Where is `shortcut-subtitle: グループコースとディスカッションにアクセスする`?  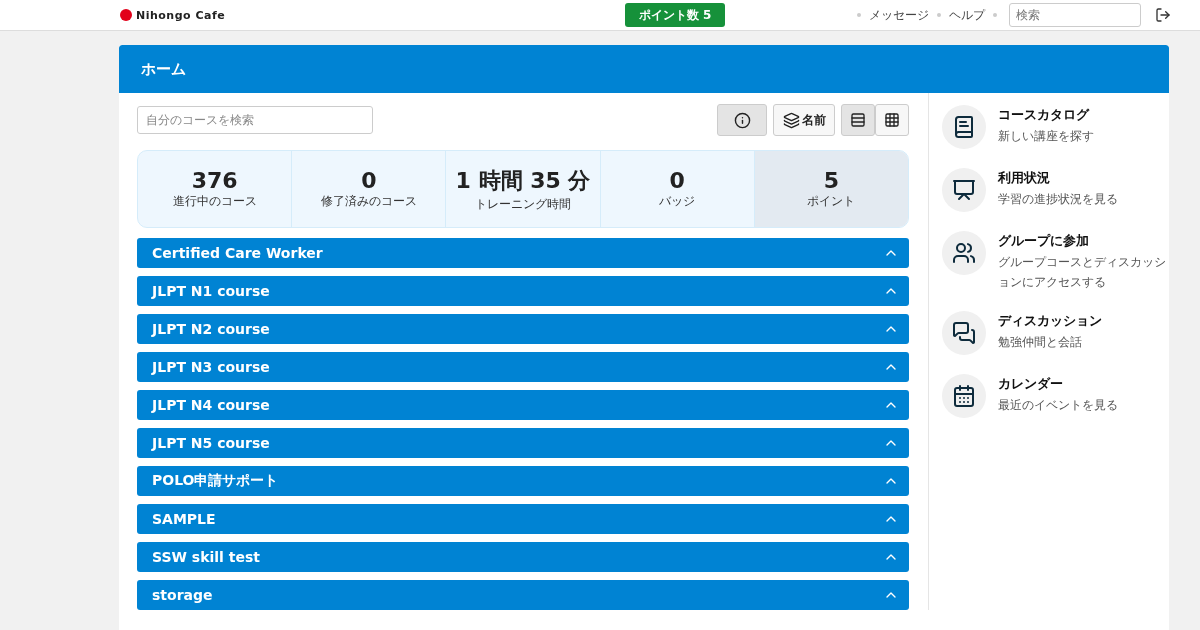 shortcut-subtitle: グループコースとディスカッションにアクセスする is located at coordinates (1082, 272).